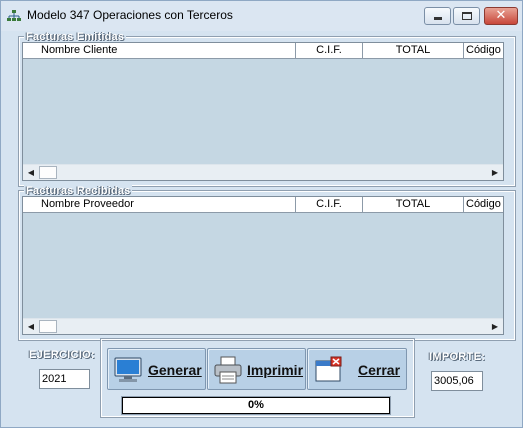 The height and width of the screenshot is (428, 523). Describe the element at coordinates (159, 205) in the screenshot. I see `column-nombre-proveedor: Nombre Proveedor` at that location.